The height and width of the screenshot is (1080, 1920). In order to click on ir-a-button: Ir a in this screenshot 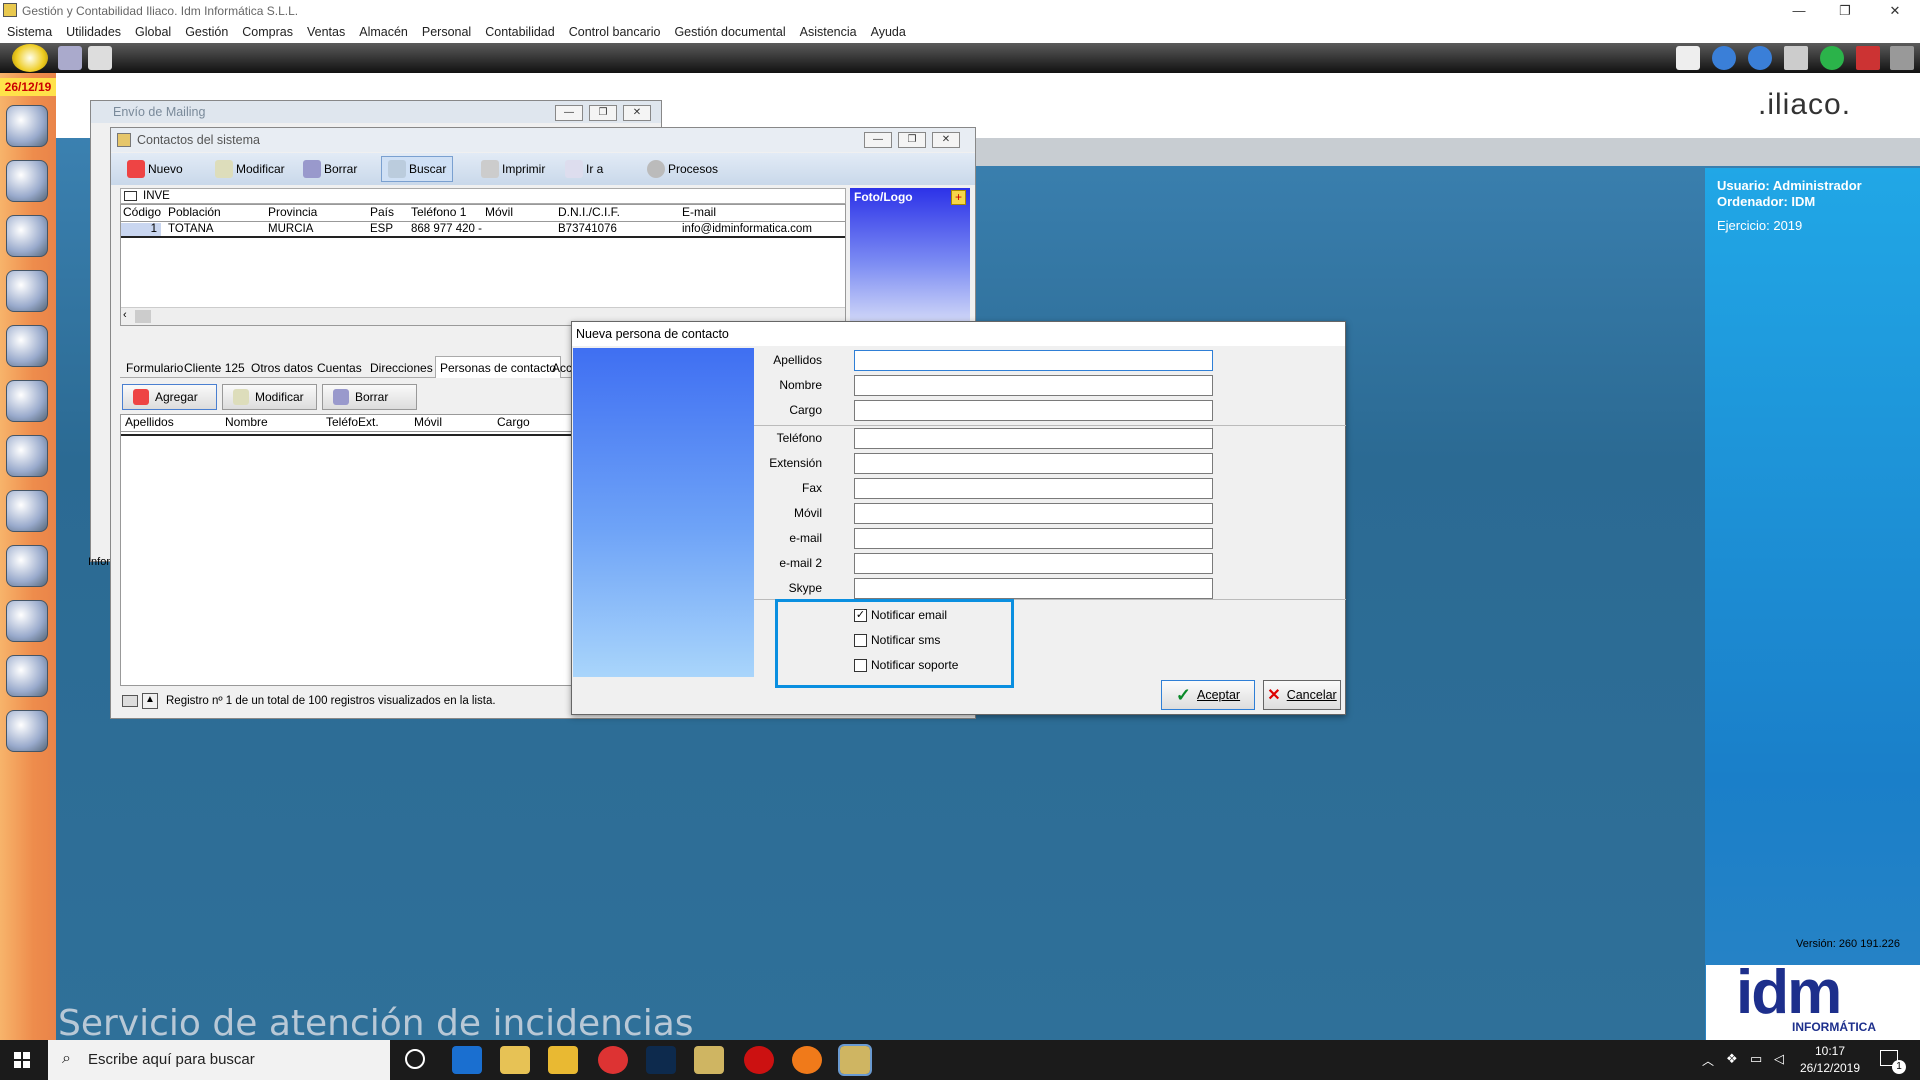, I will do `click(584, 169)`.